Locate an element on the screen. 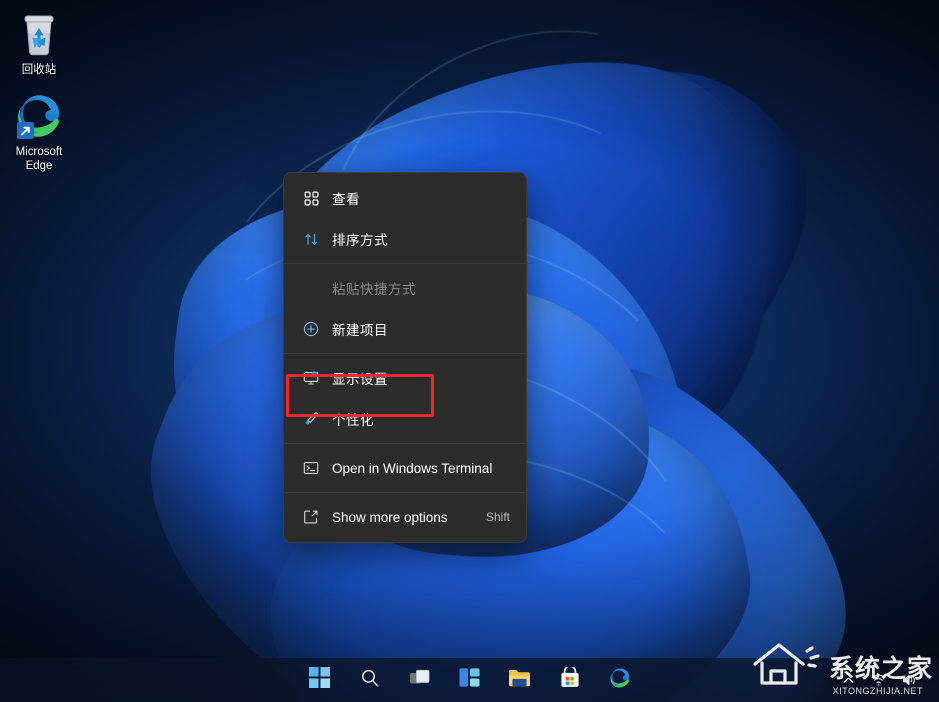 The width and height of the screenshot is (939, 702). desktop-icon-recycle-bin: 回收站 is located at coordinates (39, 43).